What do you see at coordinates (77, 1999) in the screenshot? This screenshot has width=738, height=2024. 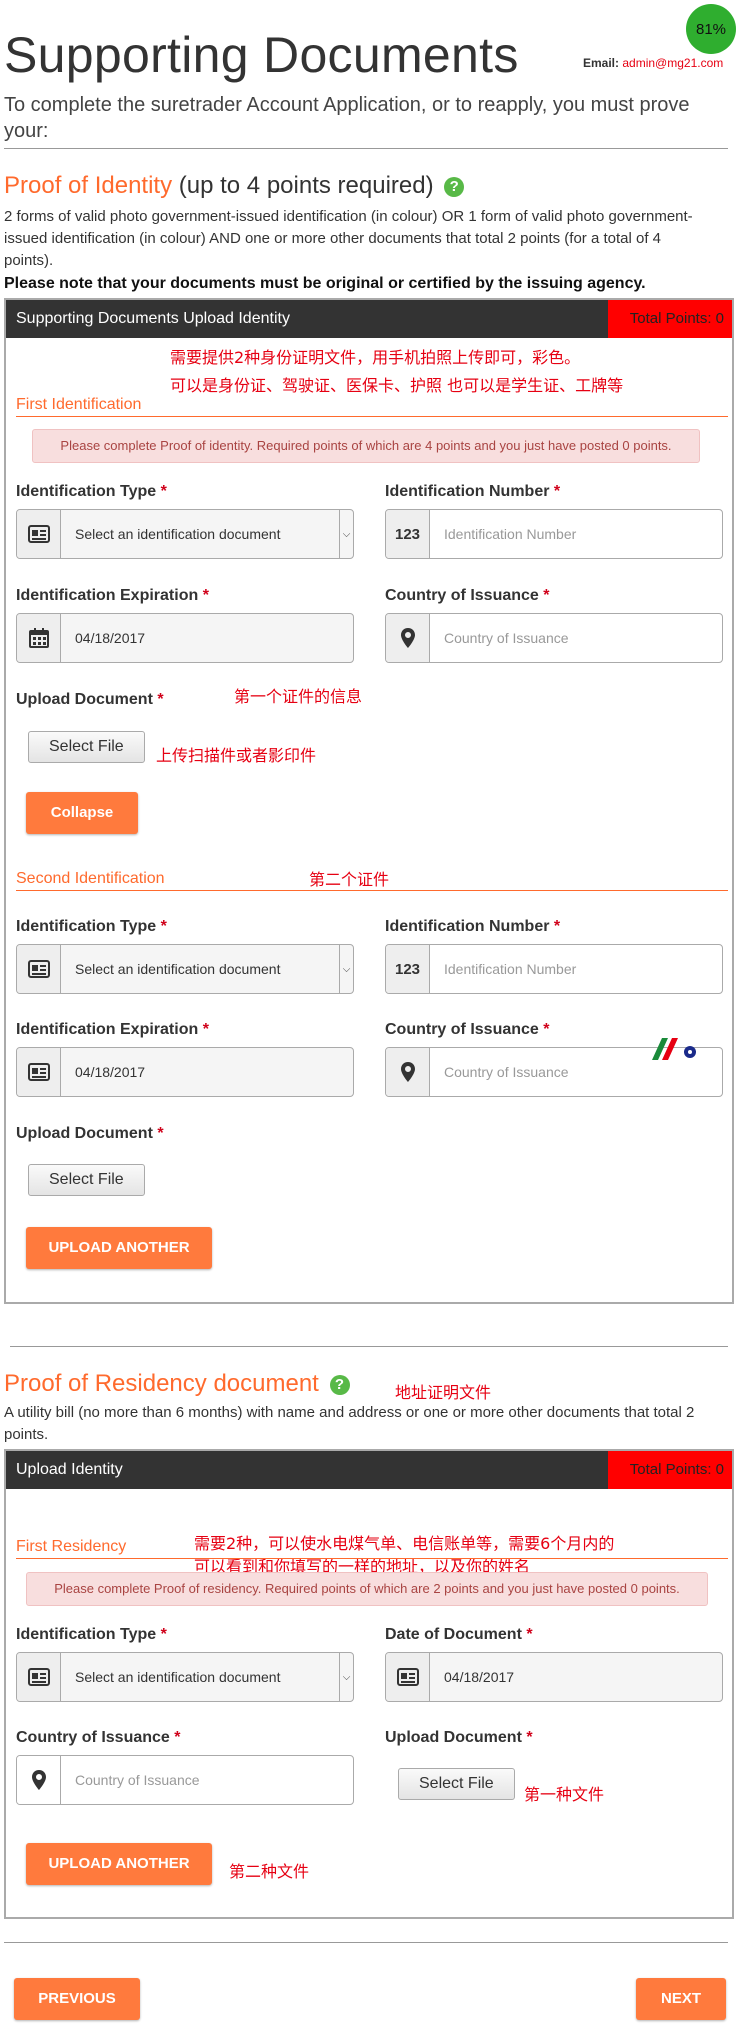 I see `previous-button: PREVIOUS` at bounding box center [77, 1999].